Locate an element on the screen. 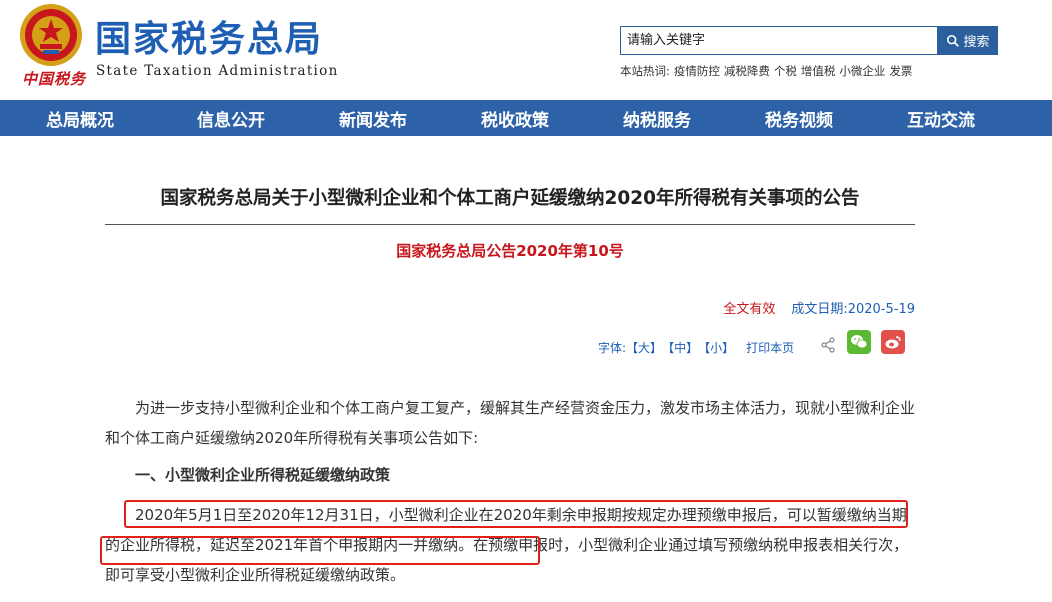 The image size is (1052, 602). article-subtitle: 国家税务总局公告2020年第10号 is located at coordinates (510, 251).